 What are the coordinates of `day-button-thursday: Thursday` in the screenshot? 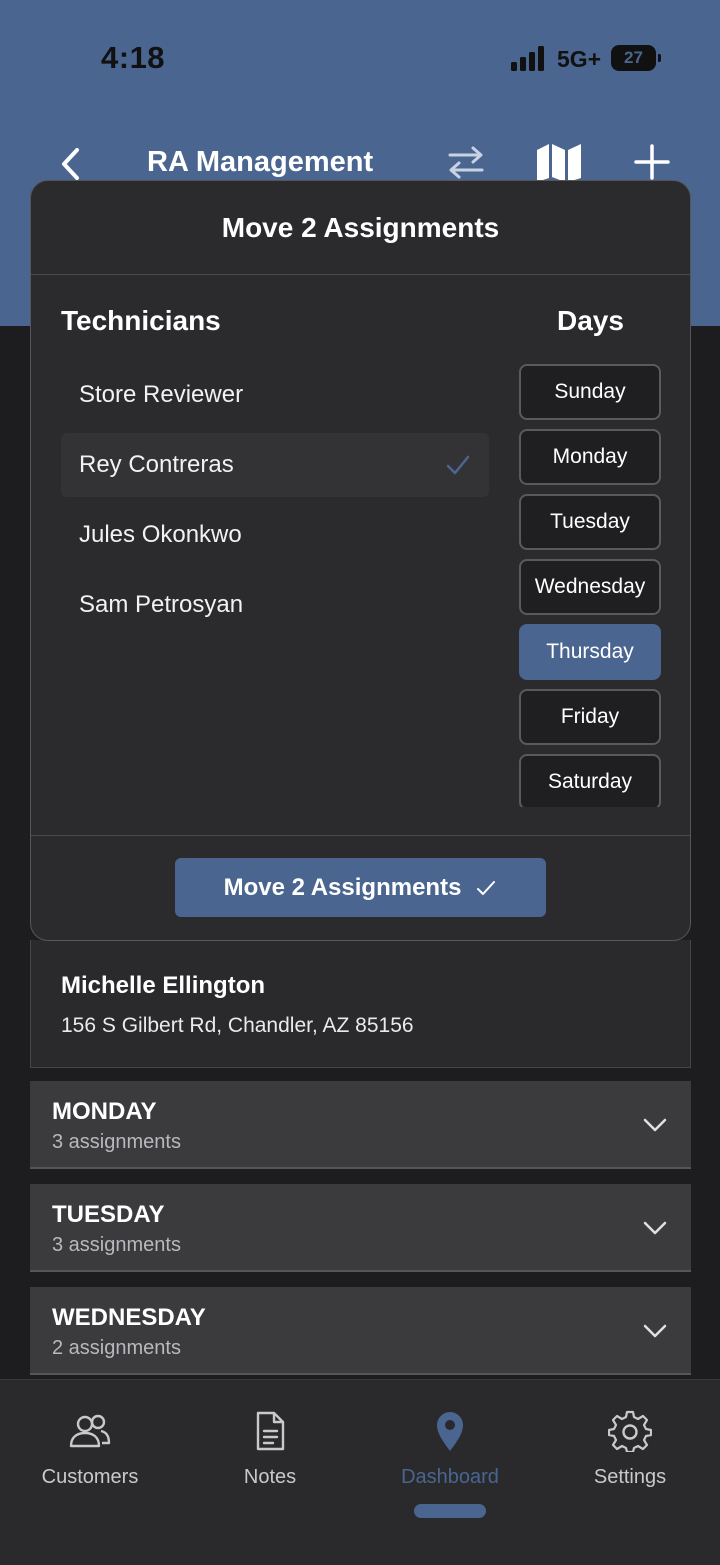 It's located at (590, 652).